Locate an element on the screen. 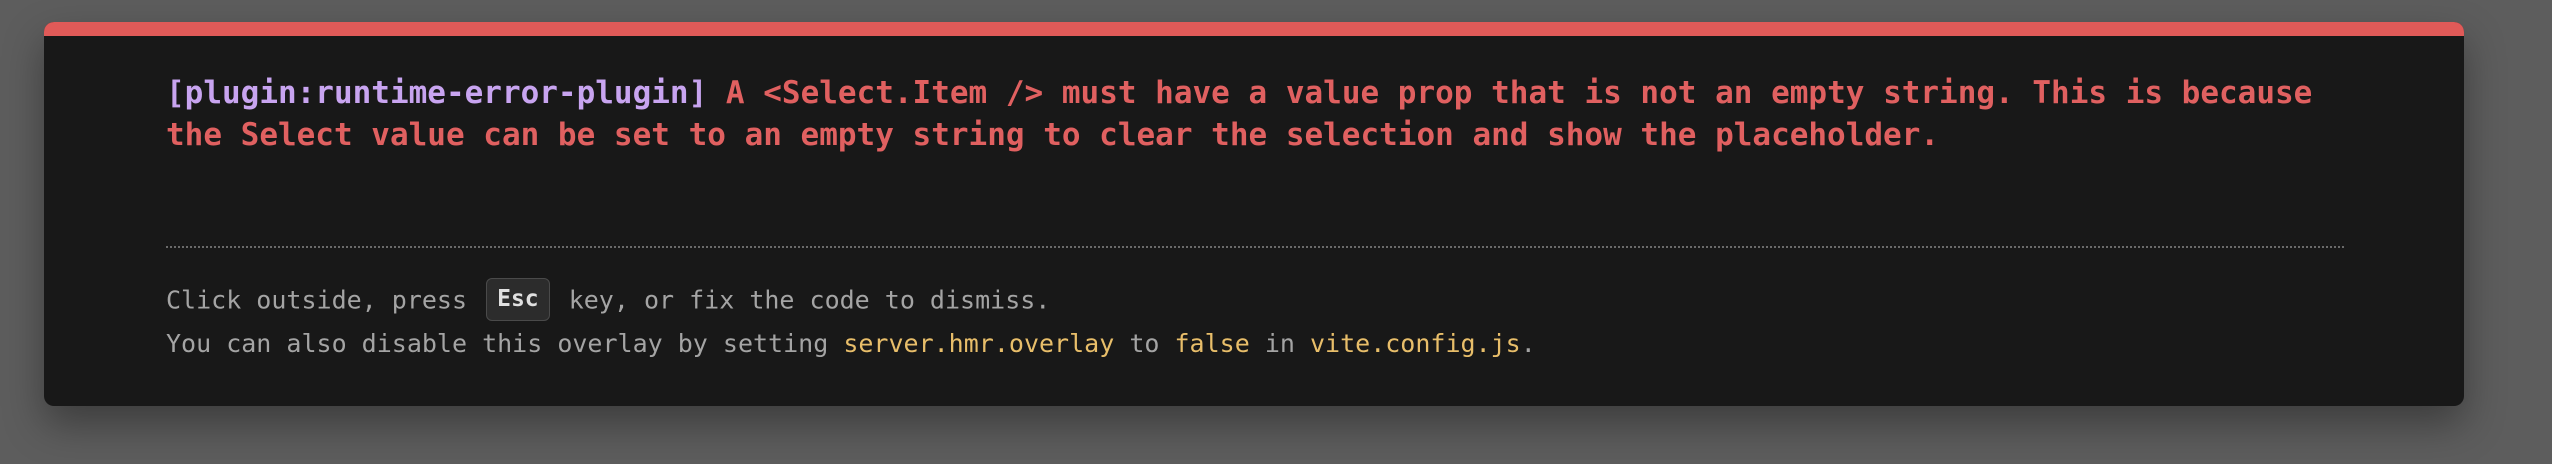 This screenshot has width=2552, height=464. plugin-name: [plugin:runtime-error-plugin] is located at coordinates (437, 93).